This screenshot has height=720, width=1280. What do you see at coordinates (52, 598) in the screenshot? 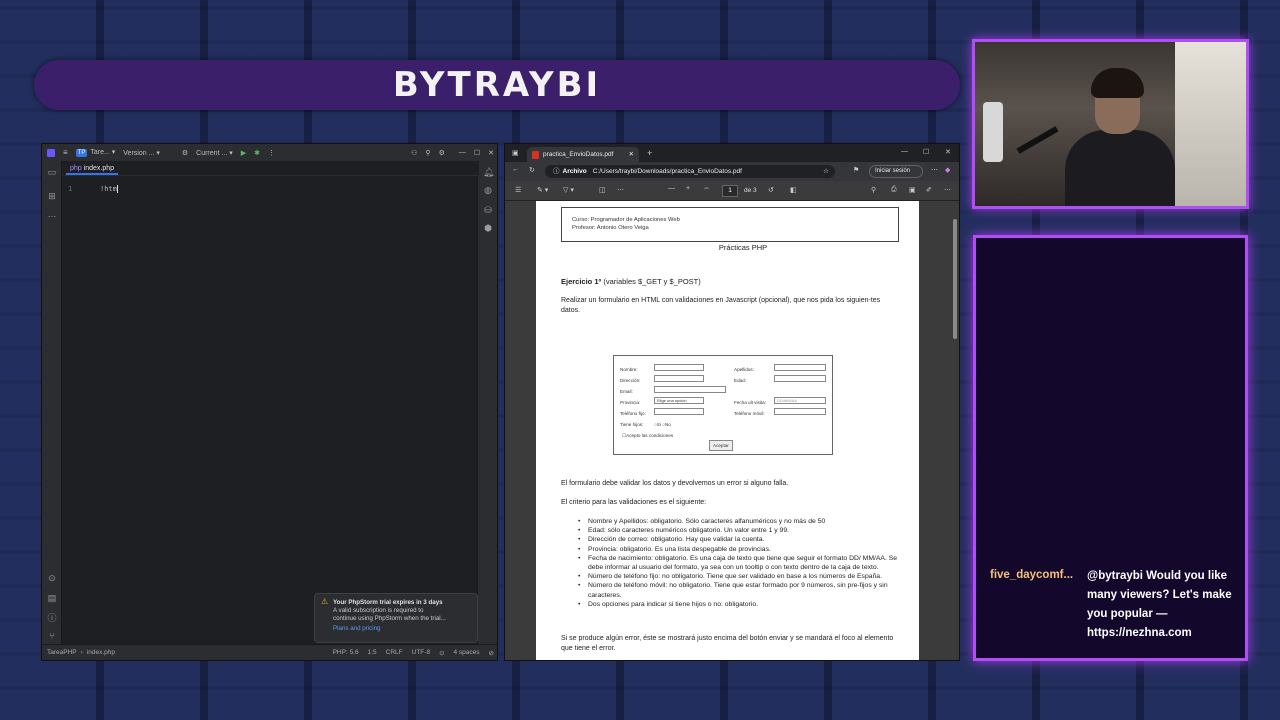
I see `terminal-icon: ▤` at bounding box center [52, 598].